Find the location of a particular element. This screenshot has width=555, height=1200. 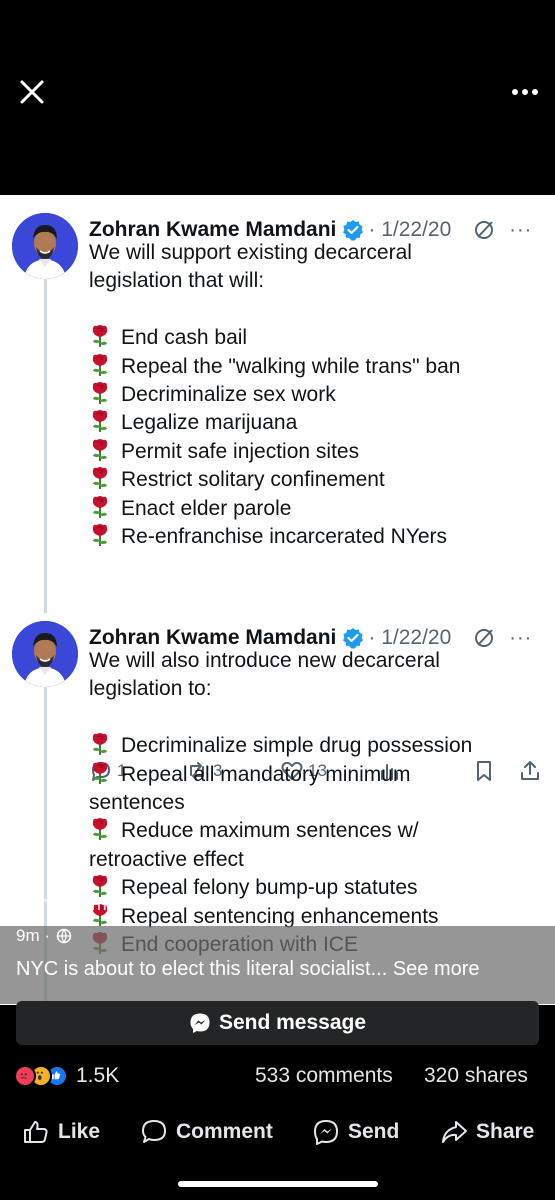

list-item-text: End cash bail is located at coordinates (184, 338).